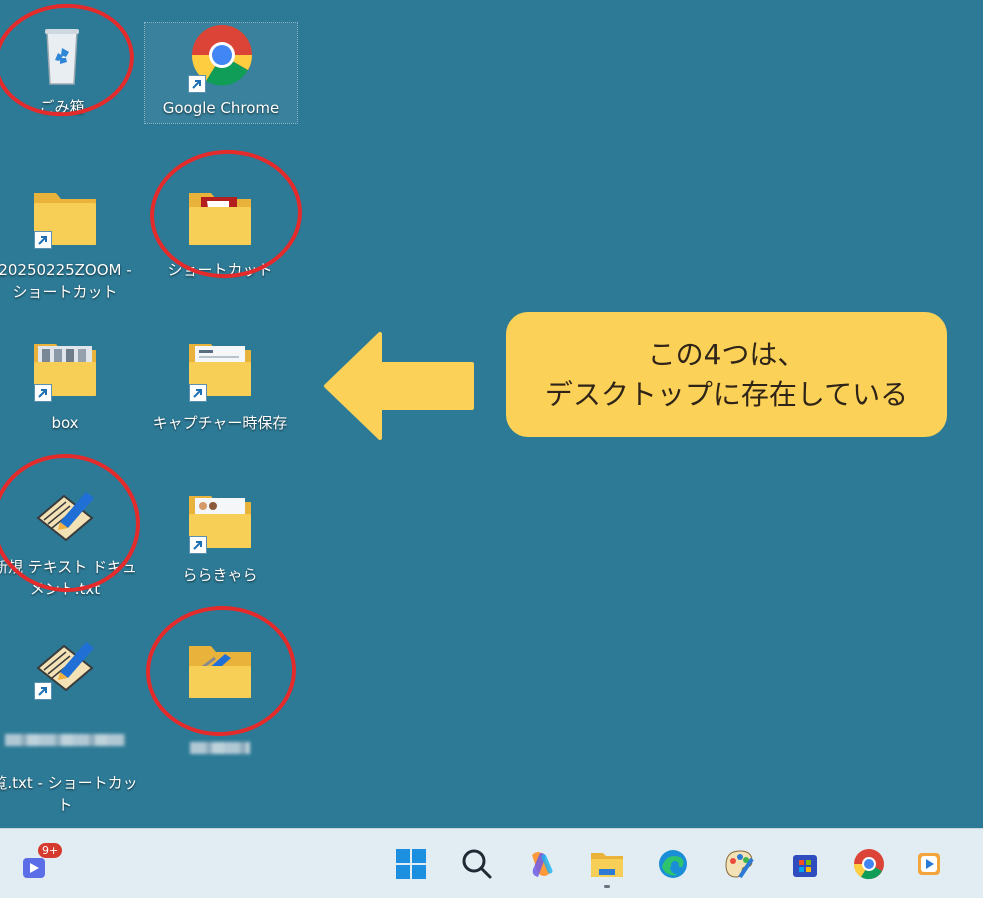  I want to click on capture-folder-shortcut-icon: キャプチャー時保存, so click(220, 386).